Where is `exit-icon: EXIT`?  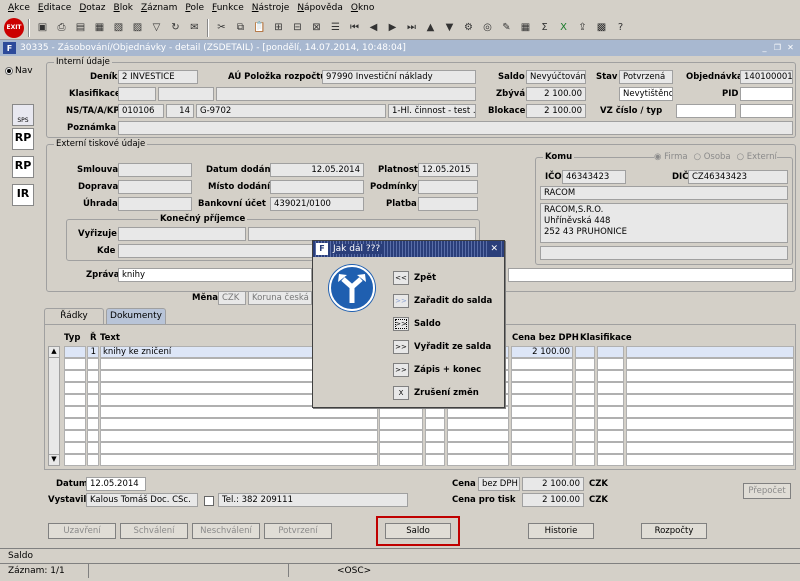 exit-icon: EXIT is located at coordinates (14, 27).